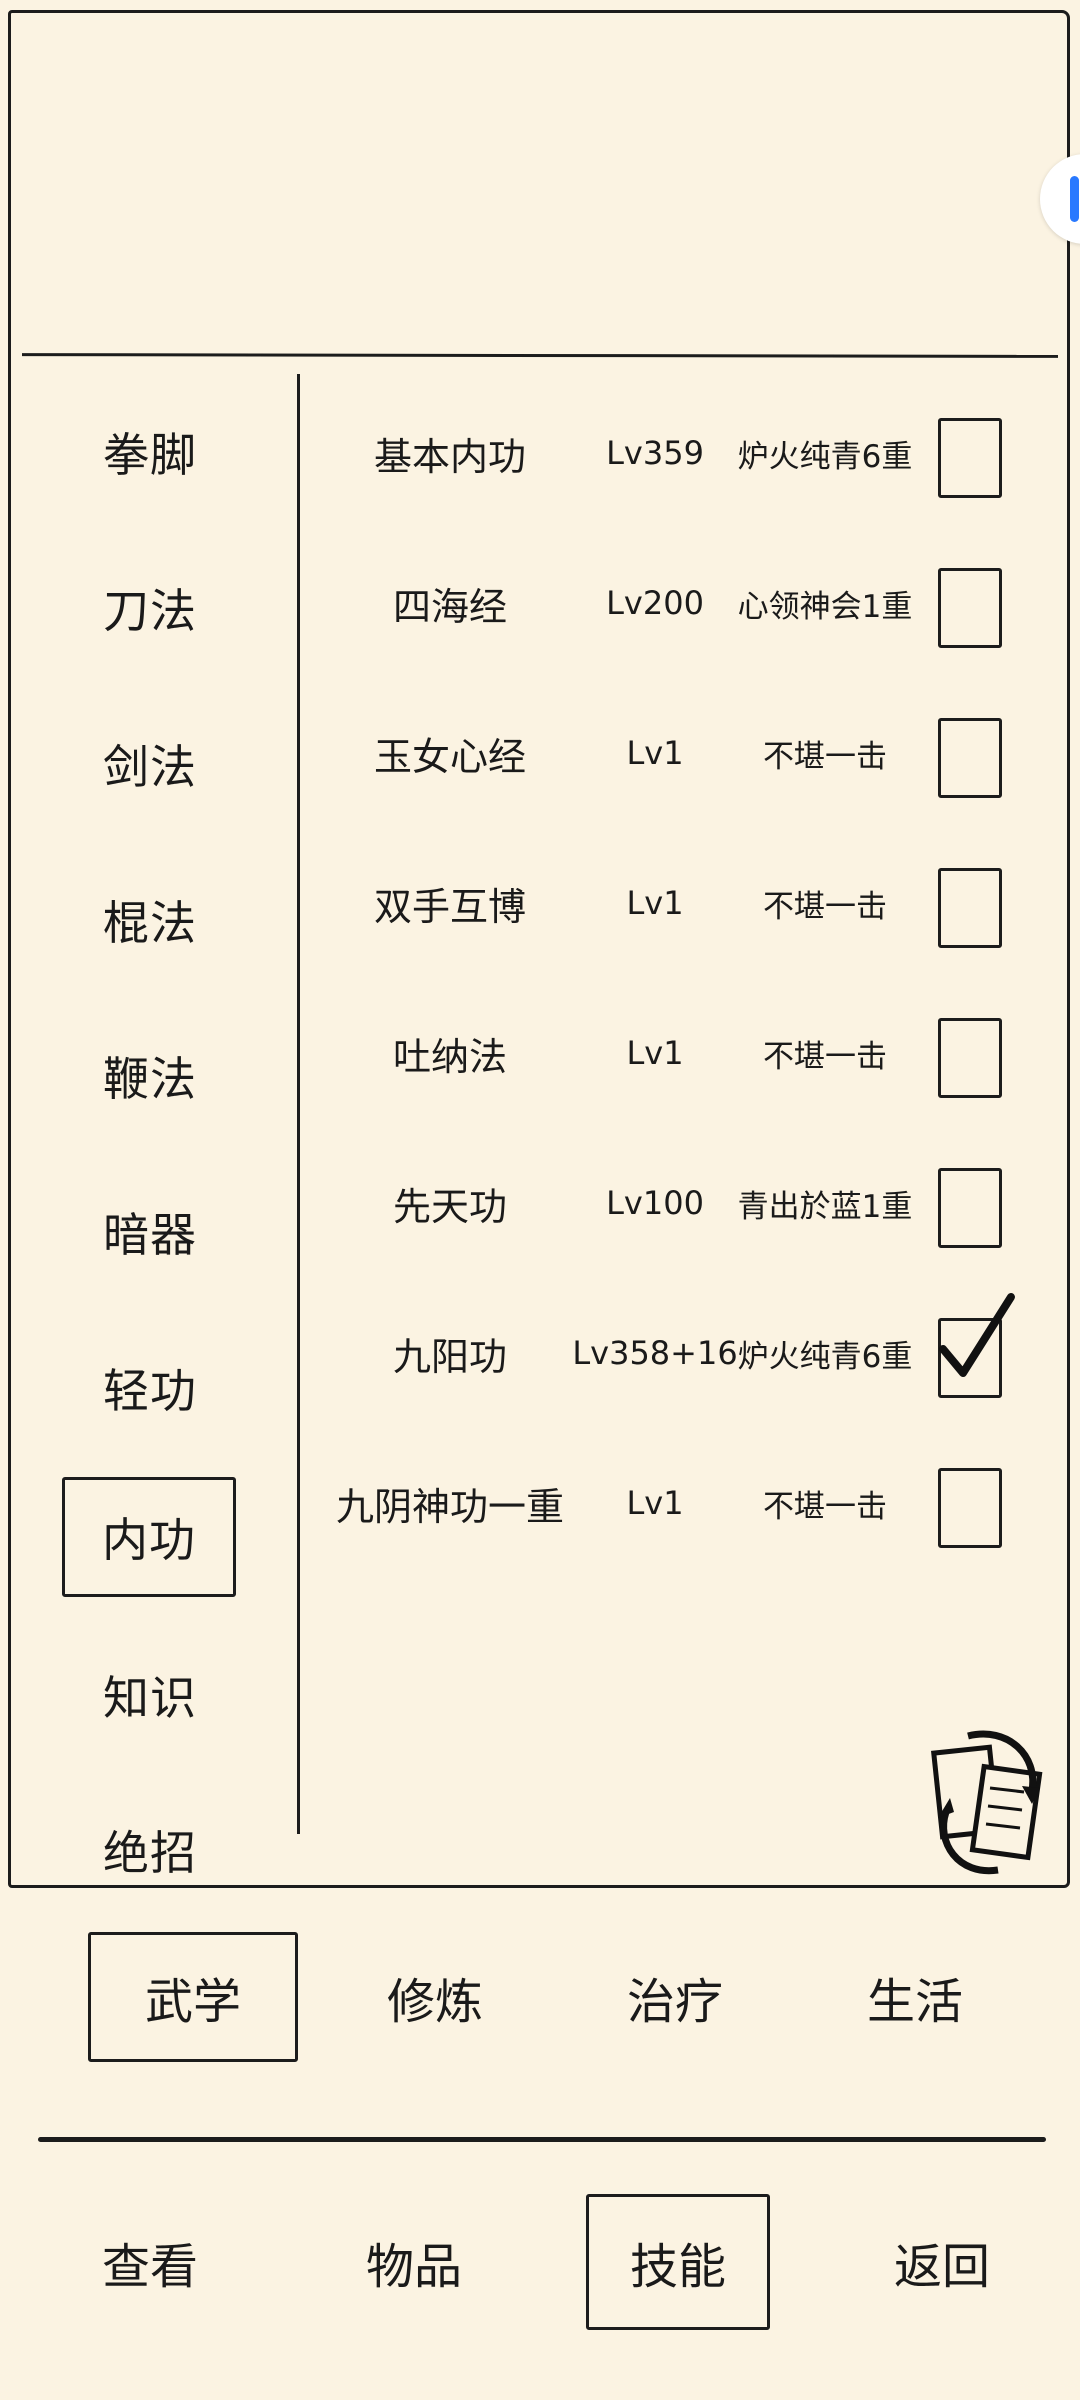 This screenshot has width=1080, height=2400. What do you see at coordinates (435, 1997) in the screenshot?
I see `tab-xiulian: 修炼` at bounding box center [435, 1997].